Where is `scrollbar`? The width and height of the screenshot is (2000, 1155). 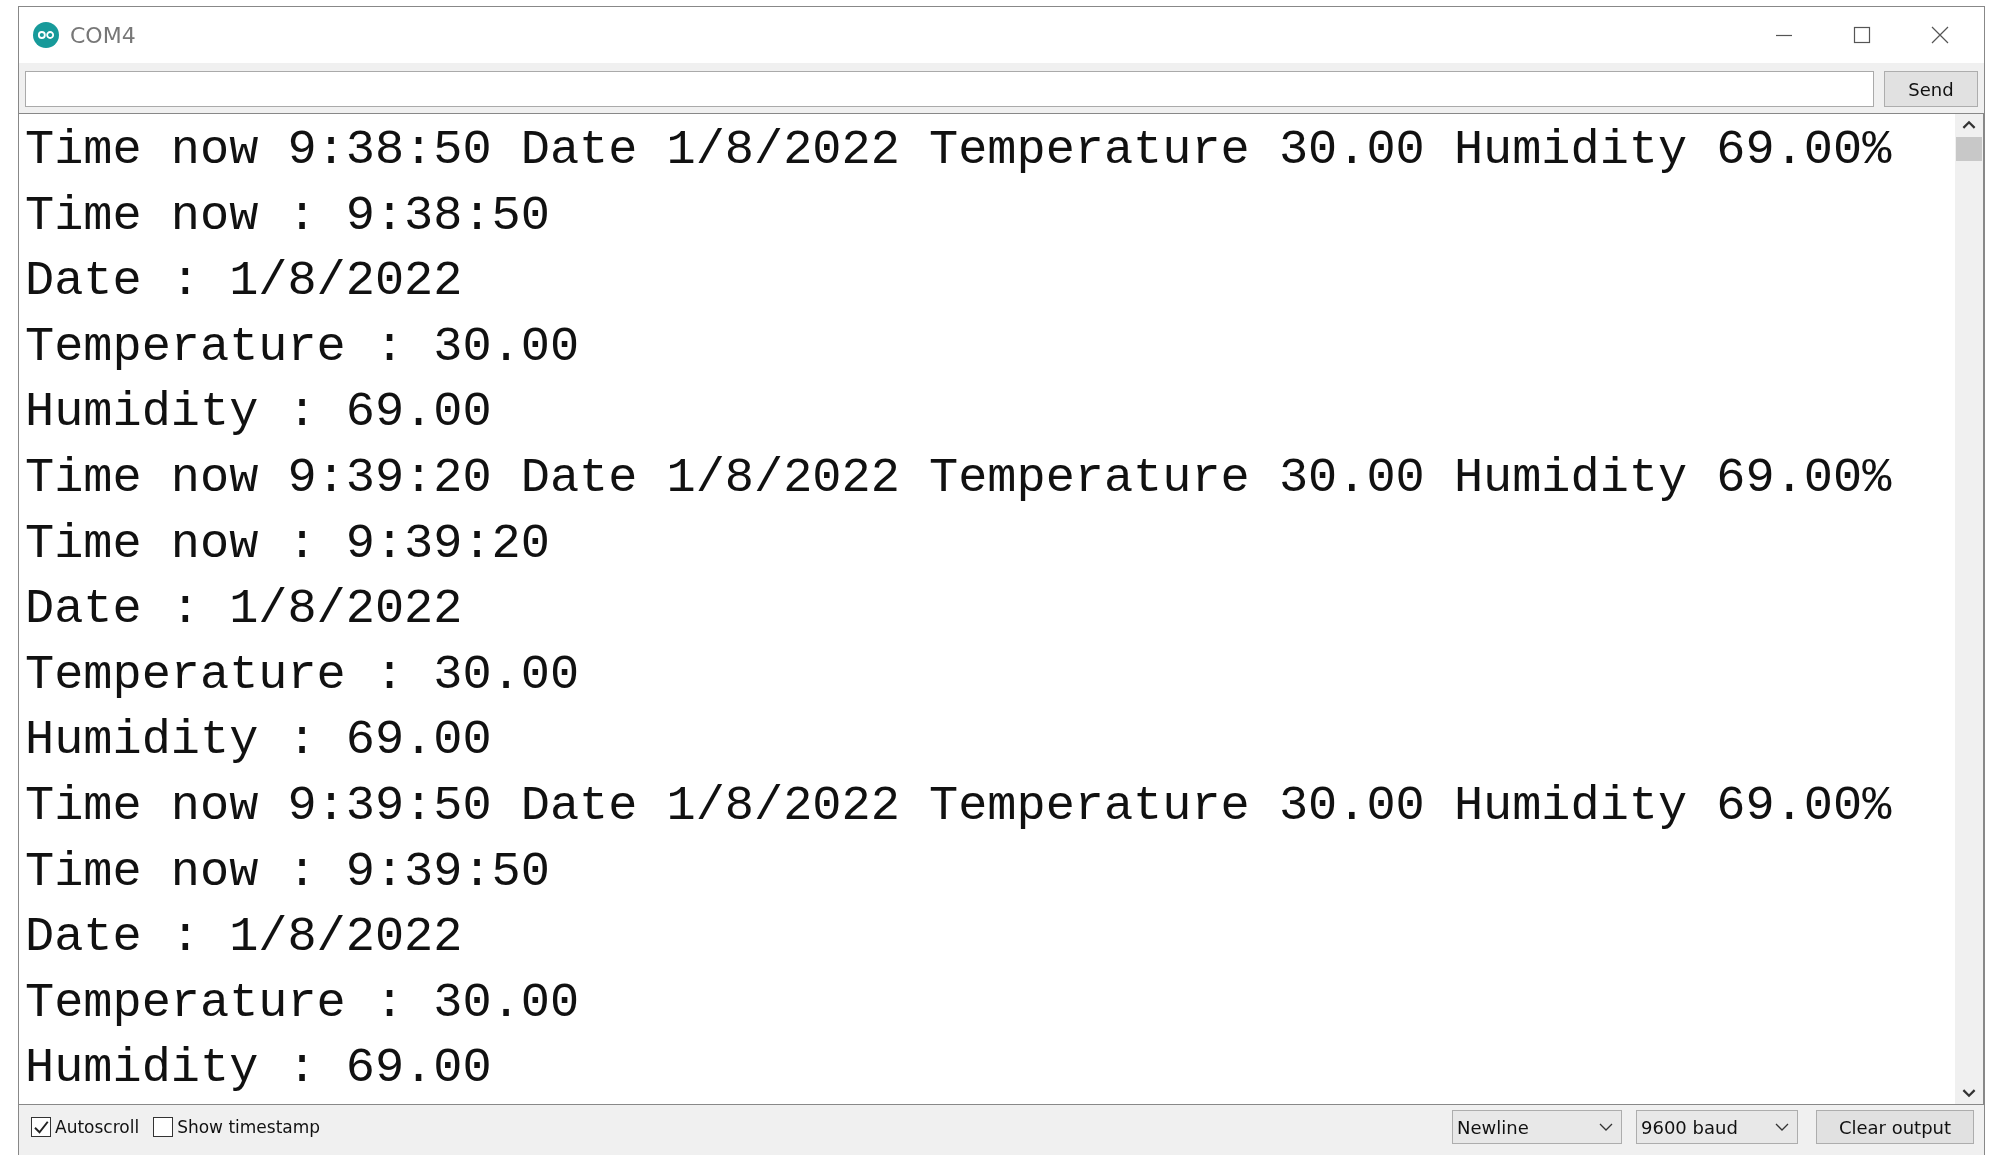
scrollbar is located at coordinates (1969, 609).